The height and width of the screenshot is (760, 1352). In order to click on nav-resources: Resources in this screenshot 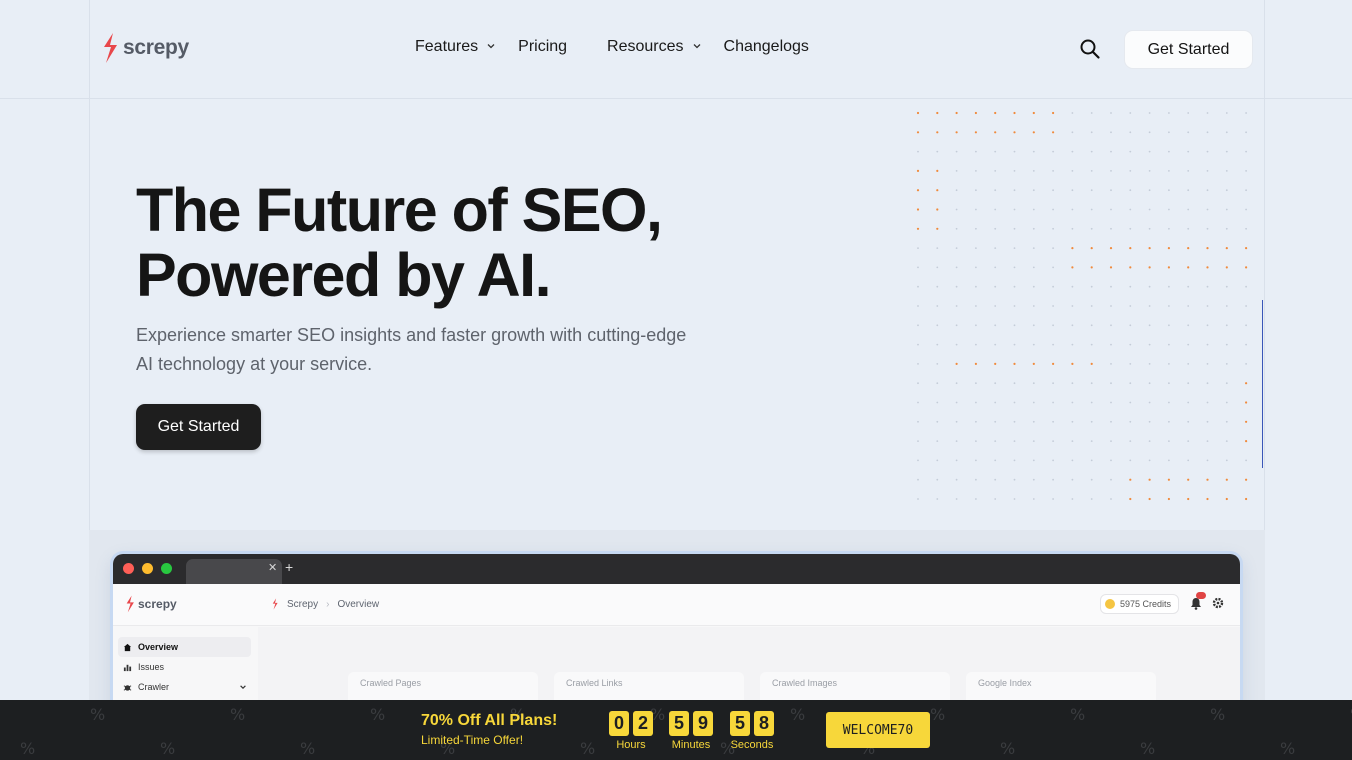, I will do `click(654, 47)`.